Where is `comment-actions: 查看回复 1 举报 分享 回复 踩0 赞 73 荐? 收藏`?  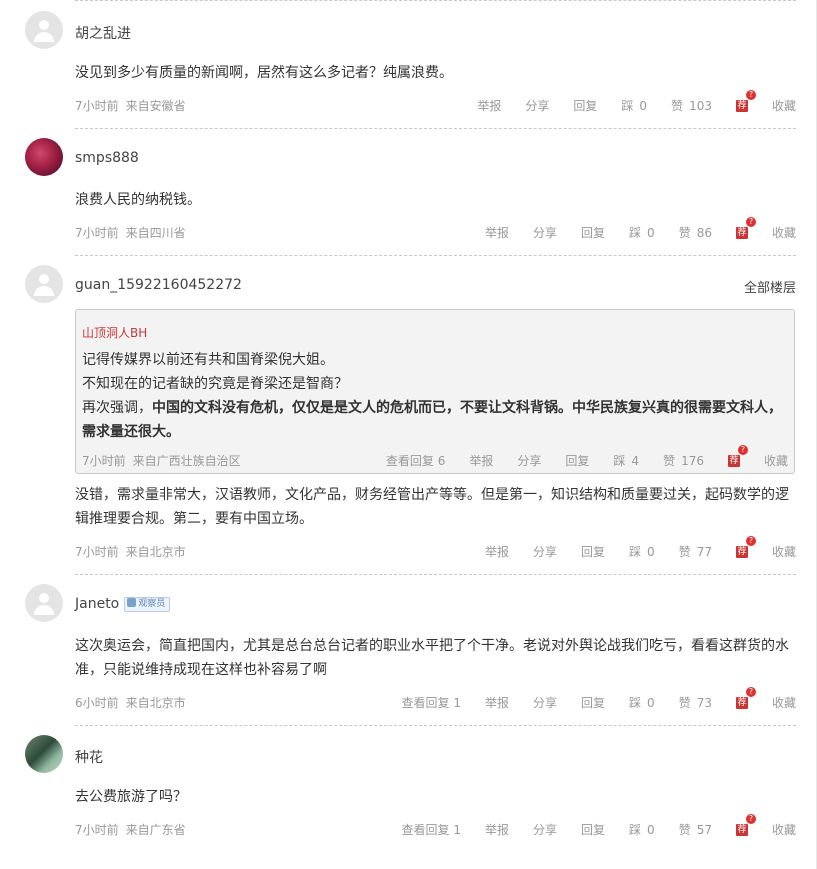
comment-actions: 查看回复 1 举报 分享 回复 踩0 赞 73 荐? 收藏 is located at coordinates (599, 698).